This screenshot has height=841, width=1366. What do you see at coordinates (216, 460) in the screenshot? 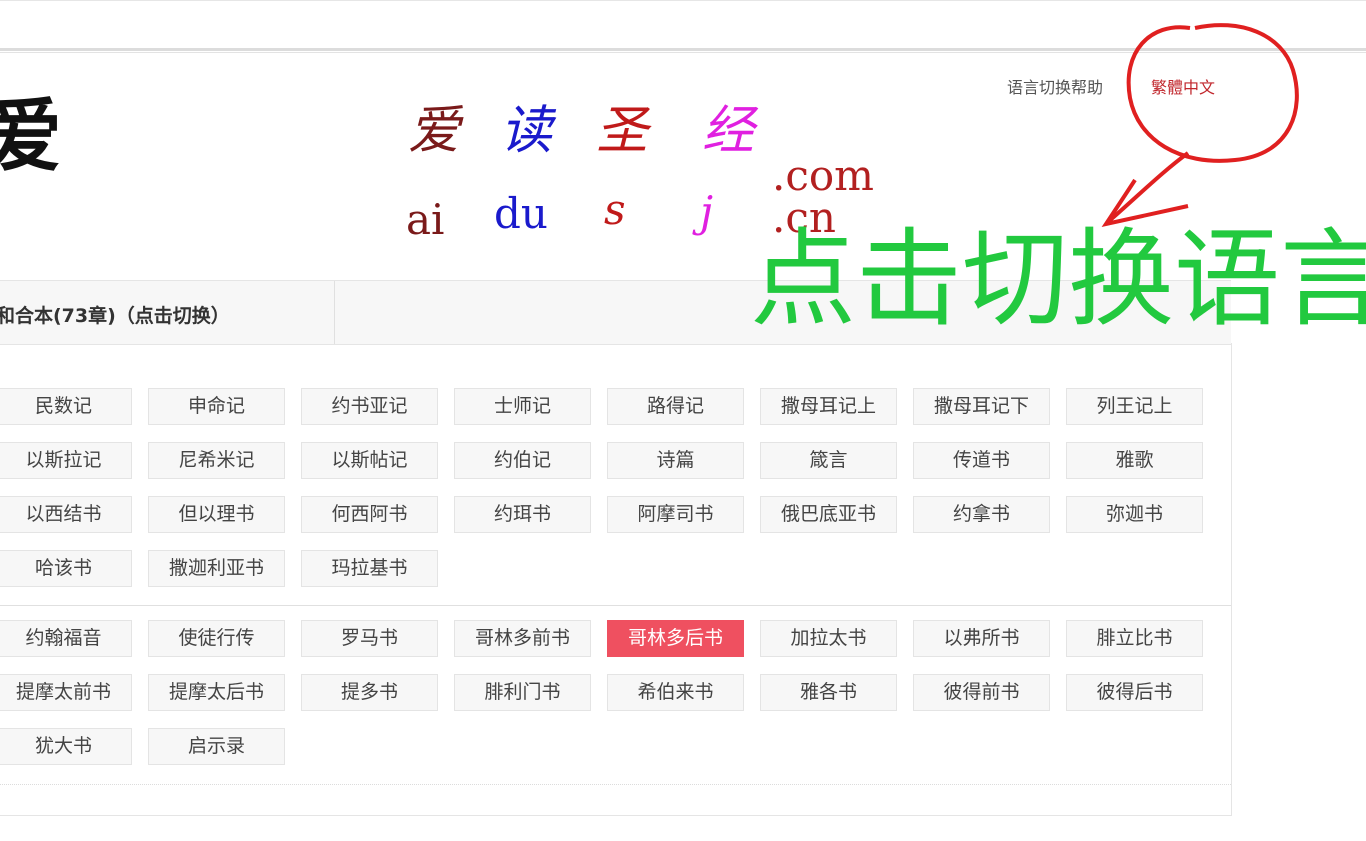
I see `ot-book-button: 尼希米记` at bounding box center [216, 460].